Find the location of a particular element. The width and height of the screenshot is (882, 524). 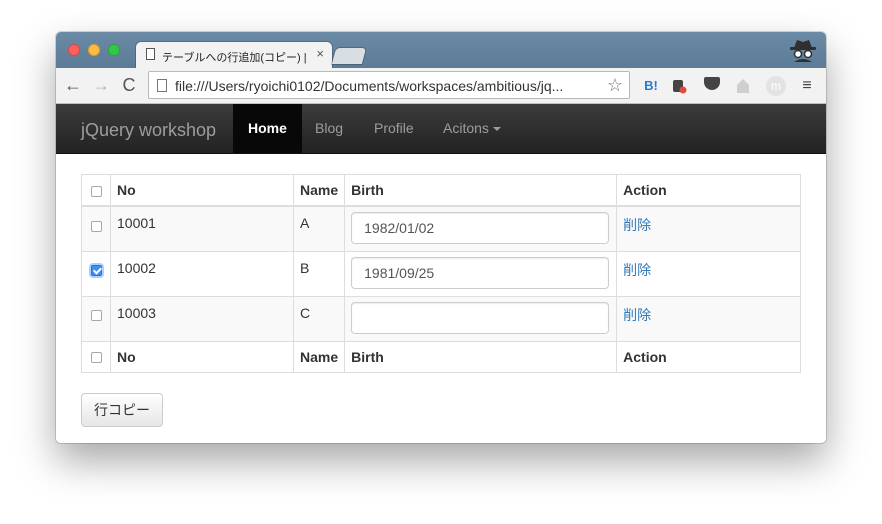

incognito-icon is located at coordinates (803, 51).